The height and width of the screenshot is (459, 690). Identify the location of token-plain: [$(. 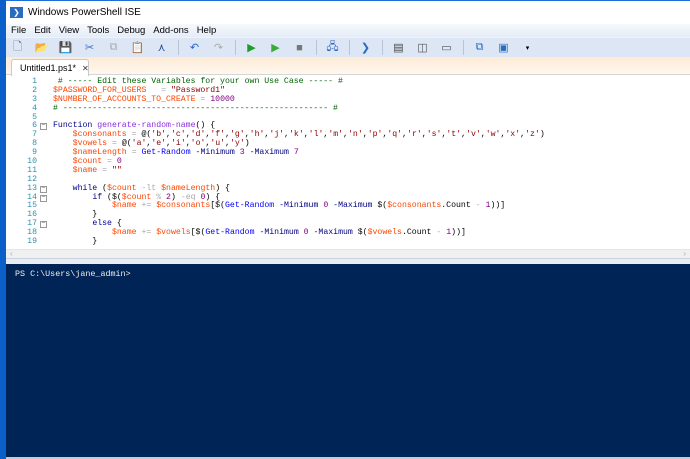
(218, 206).